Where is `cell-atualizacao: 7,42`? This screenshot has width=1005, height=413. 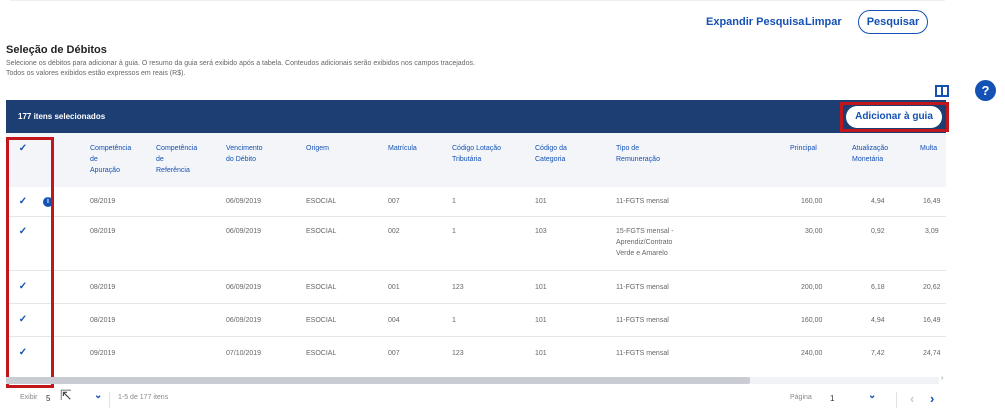 cell-atualizacao: 7,42 is located at coordinates (878, 353).